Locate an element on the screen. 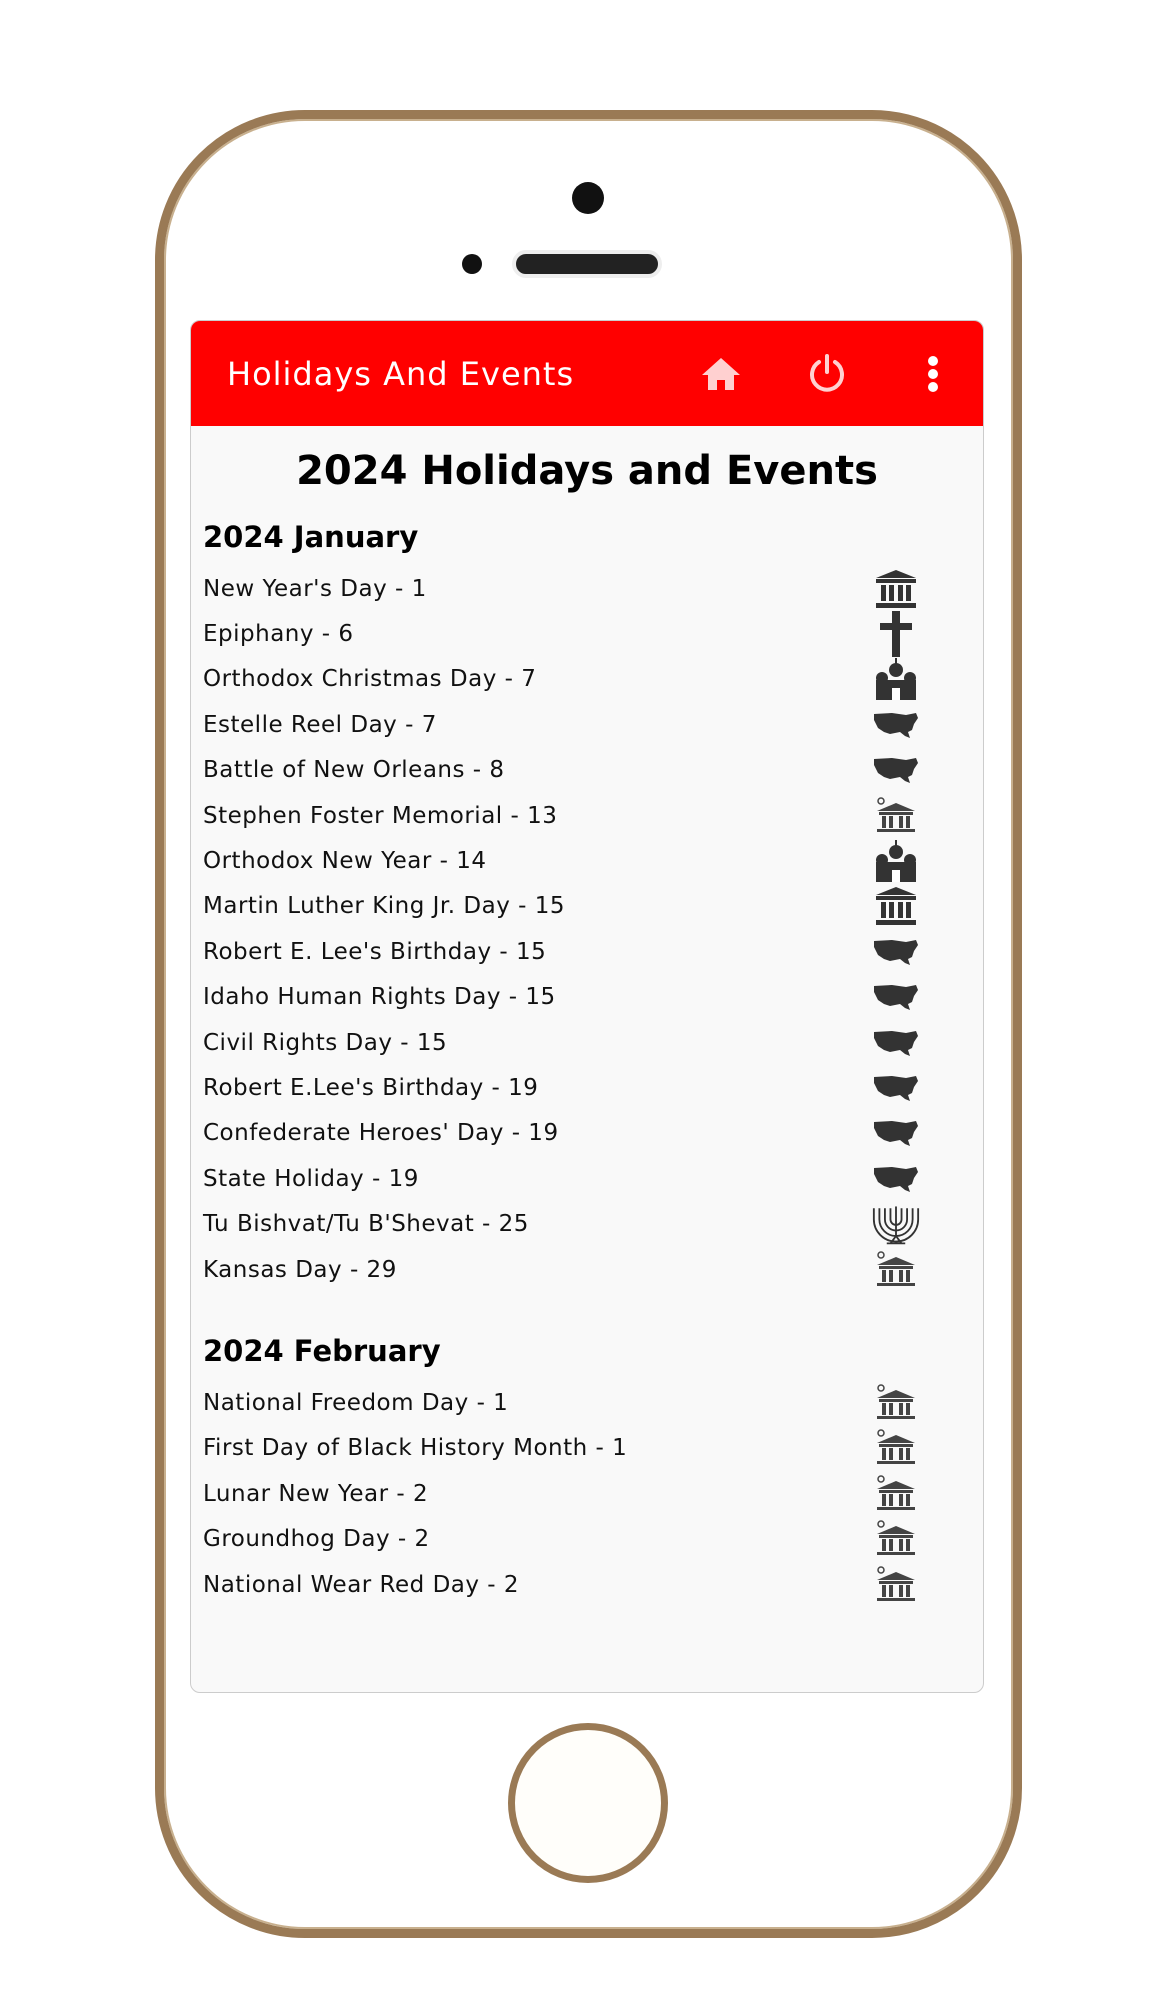 This screenshot has height=2016, width=1152. power-icon is located at coordinates (827, 374).